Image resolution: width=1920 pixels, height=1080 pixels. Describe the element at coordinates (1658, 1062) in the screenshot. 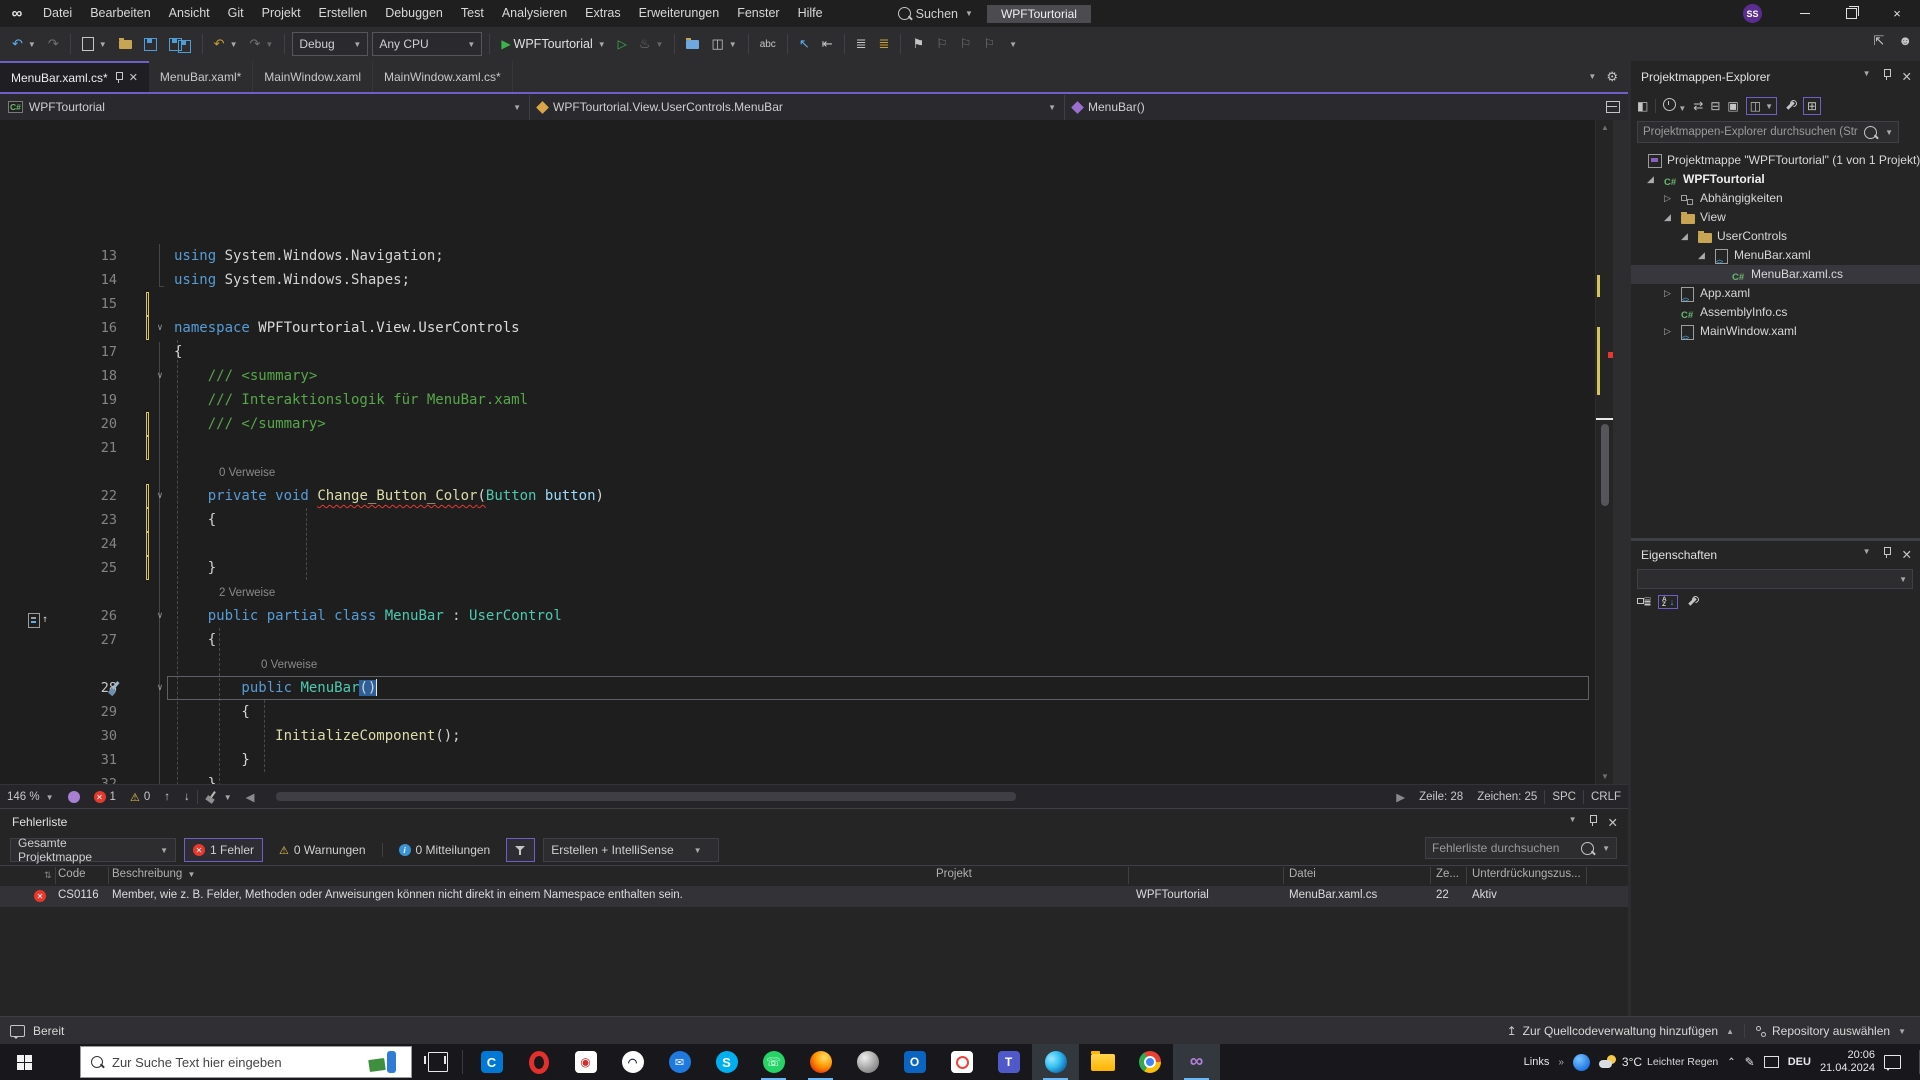

I see `weather-widget: 3°C Leichter Regen` at that location.